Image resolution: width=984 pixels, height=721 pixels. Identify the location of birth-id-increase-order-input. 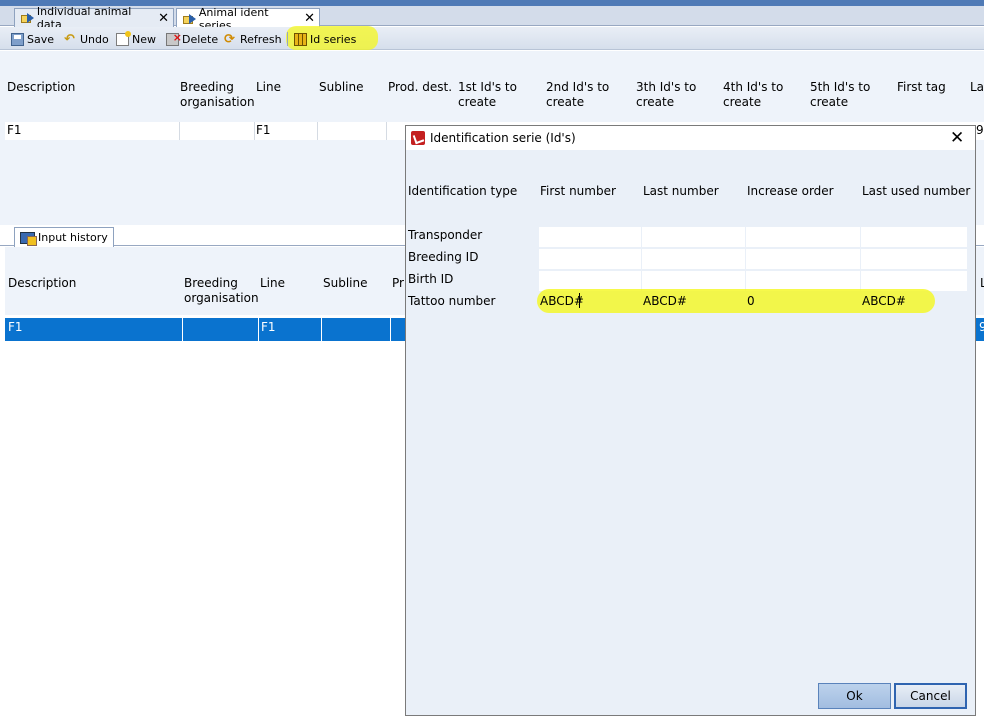
(803, 281).